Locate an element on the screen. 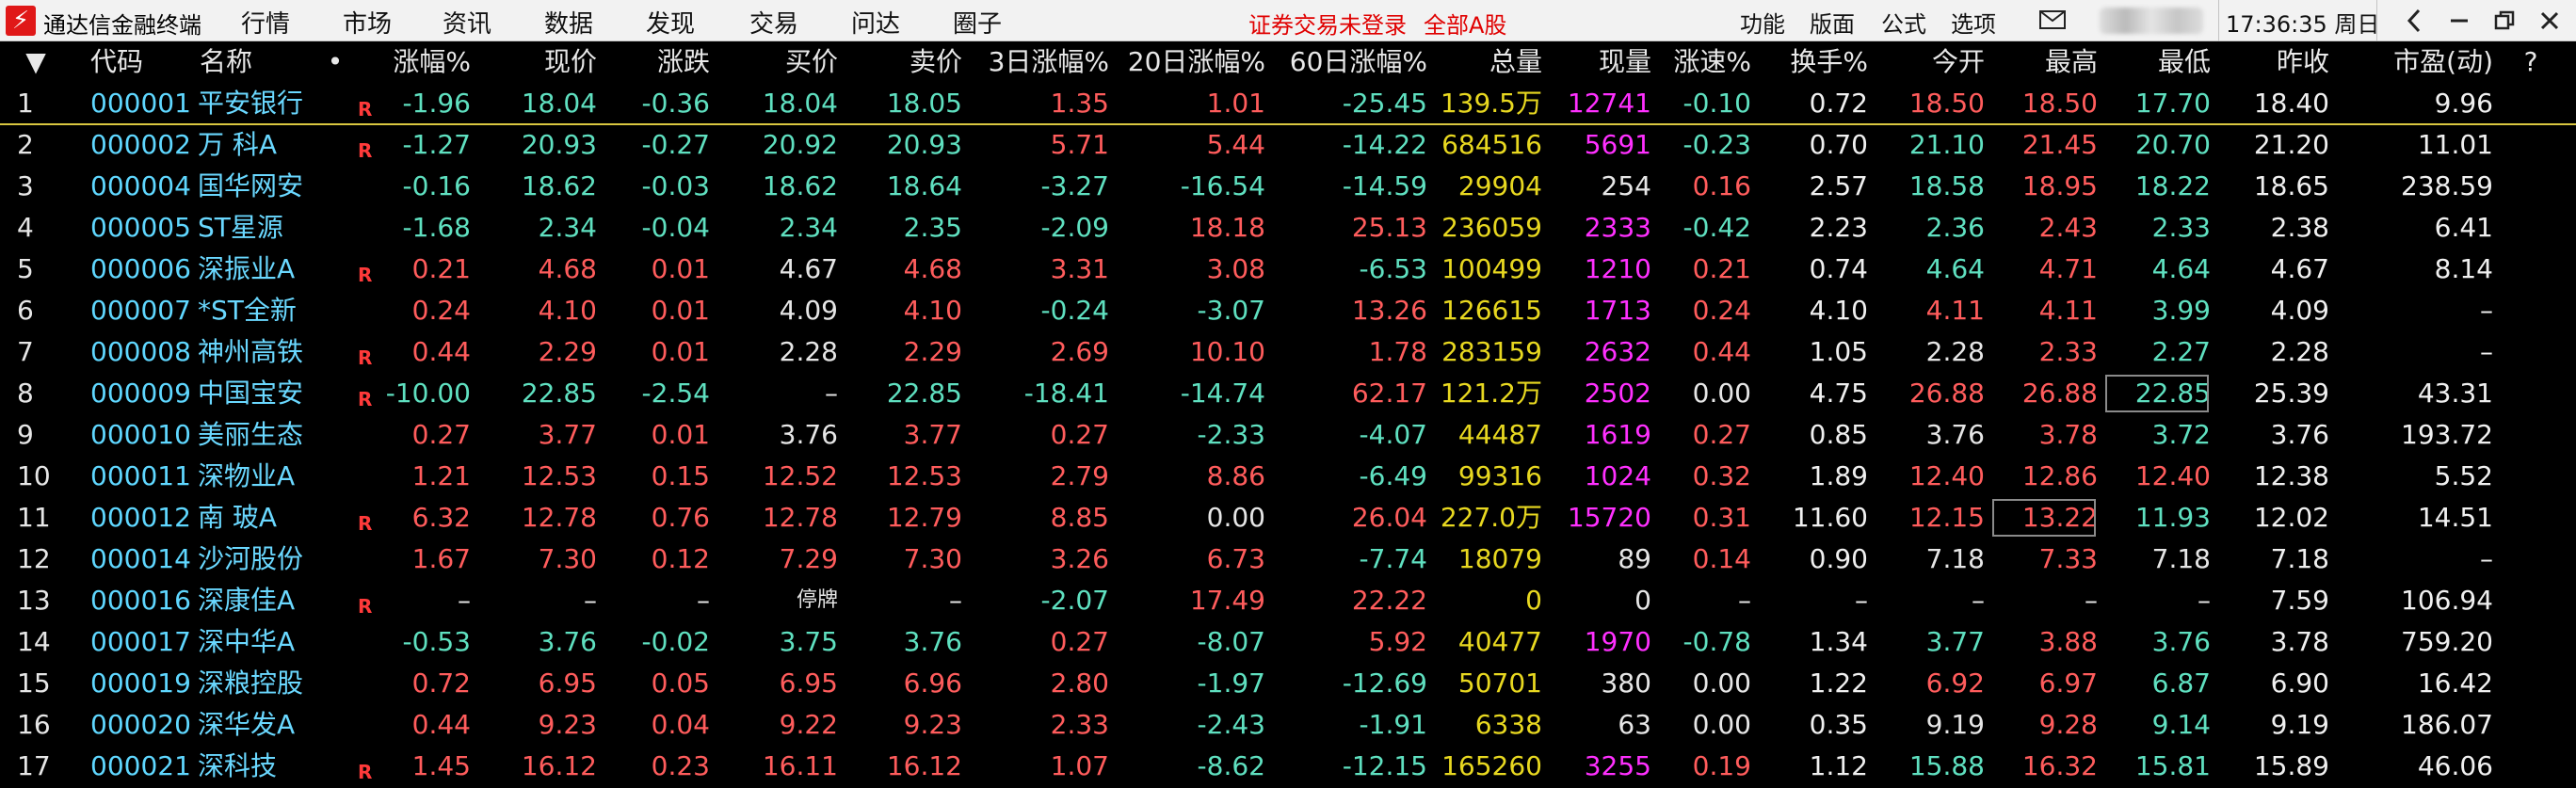 This screenshot has width=2576, height=788. header-bid: 买价 is located at coordinates (777, 62).